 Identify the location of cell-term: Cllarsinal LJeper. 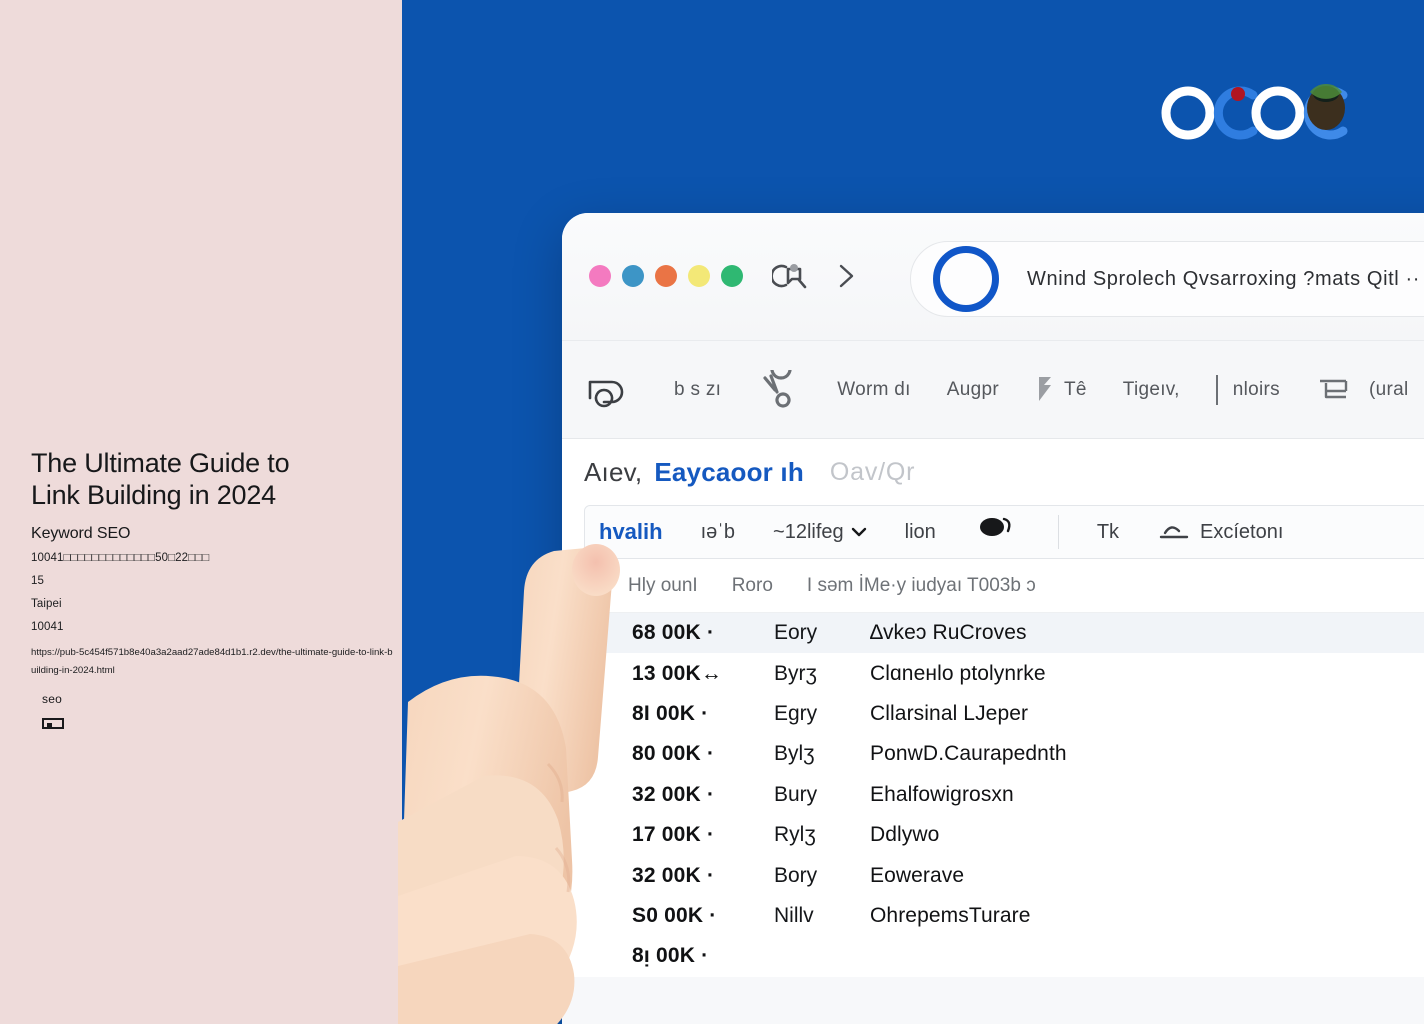
(949, 713).